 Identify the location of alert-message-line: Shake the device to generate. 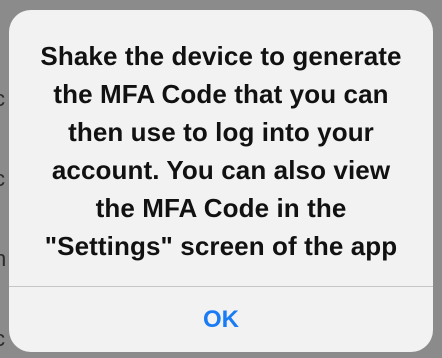
(221, 56).